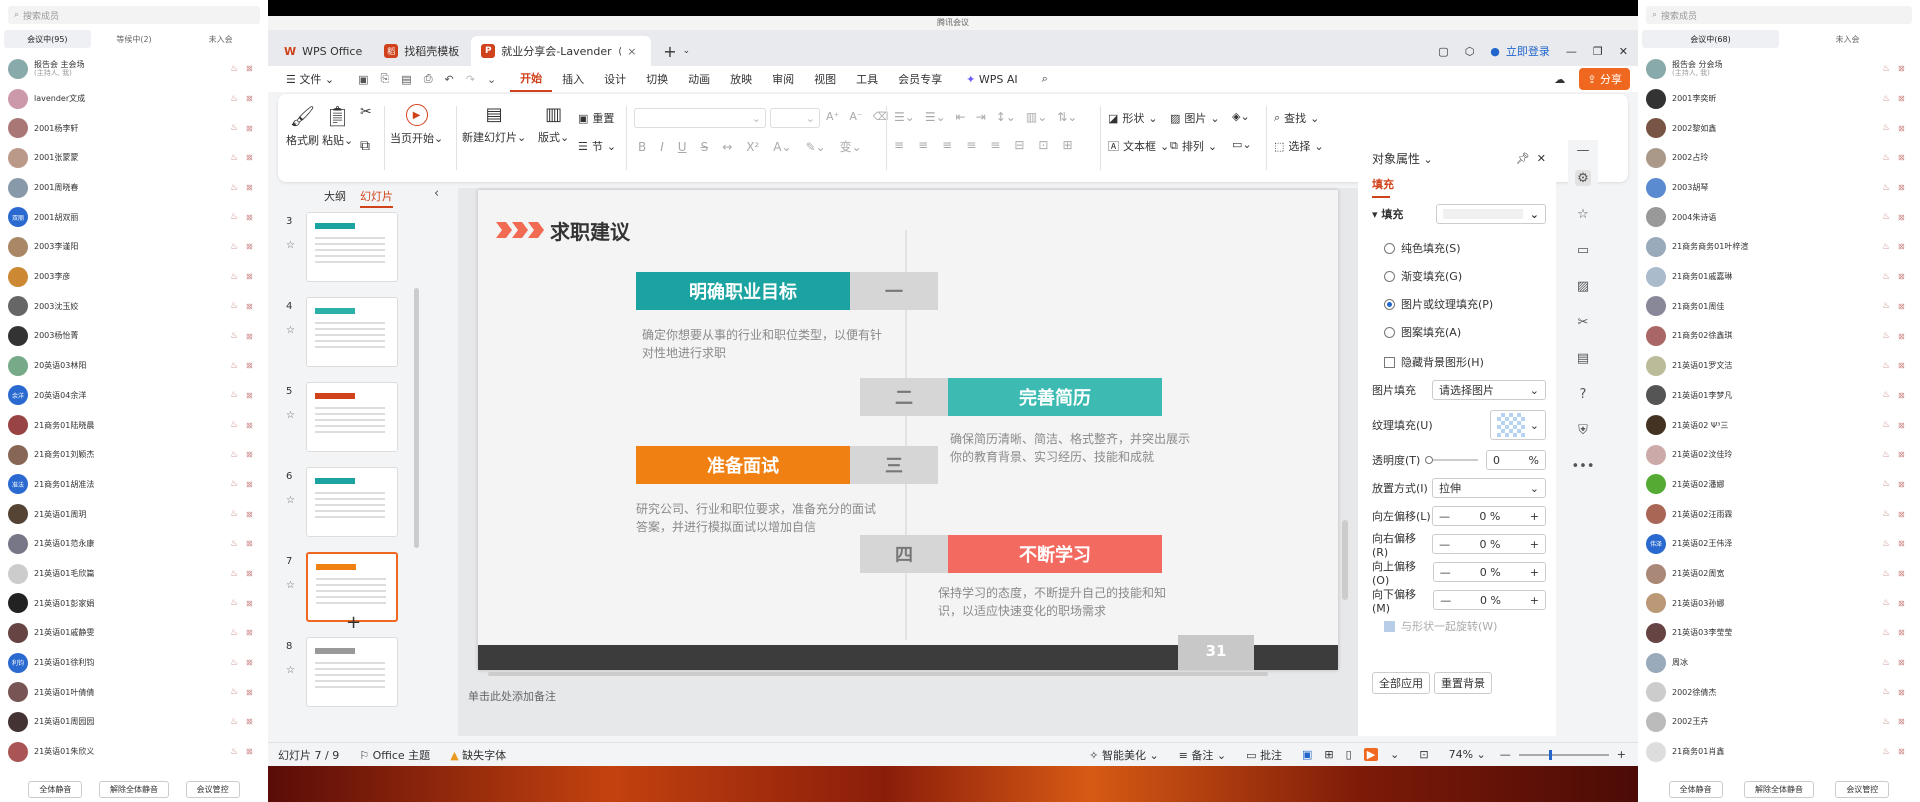  Describe the element at coordinates (212, 789) in the screenshot. I see `member-action-button: 会议管控` at that location.